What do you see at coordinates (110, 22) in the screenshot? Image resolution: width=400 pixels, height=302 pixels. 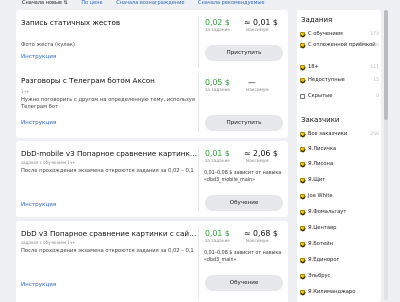 I see `task-title: Запись статичных жестов` at bounding box center [110, 22].